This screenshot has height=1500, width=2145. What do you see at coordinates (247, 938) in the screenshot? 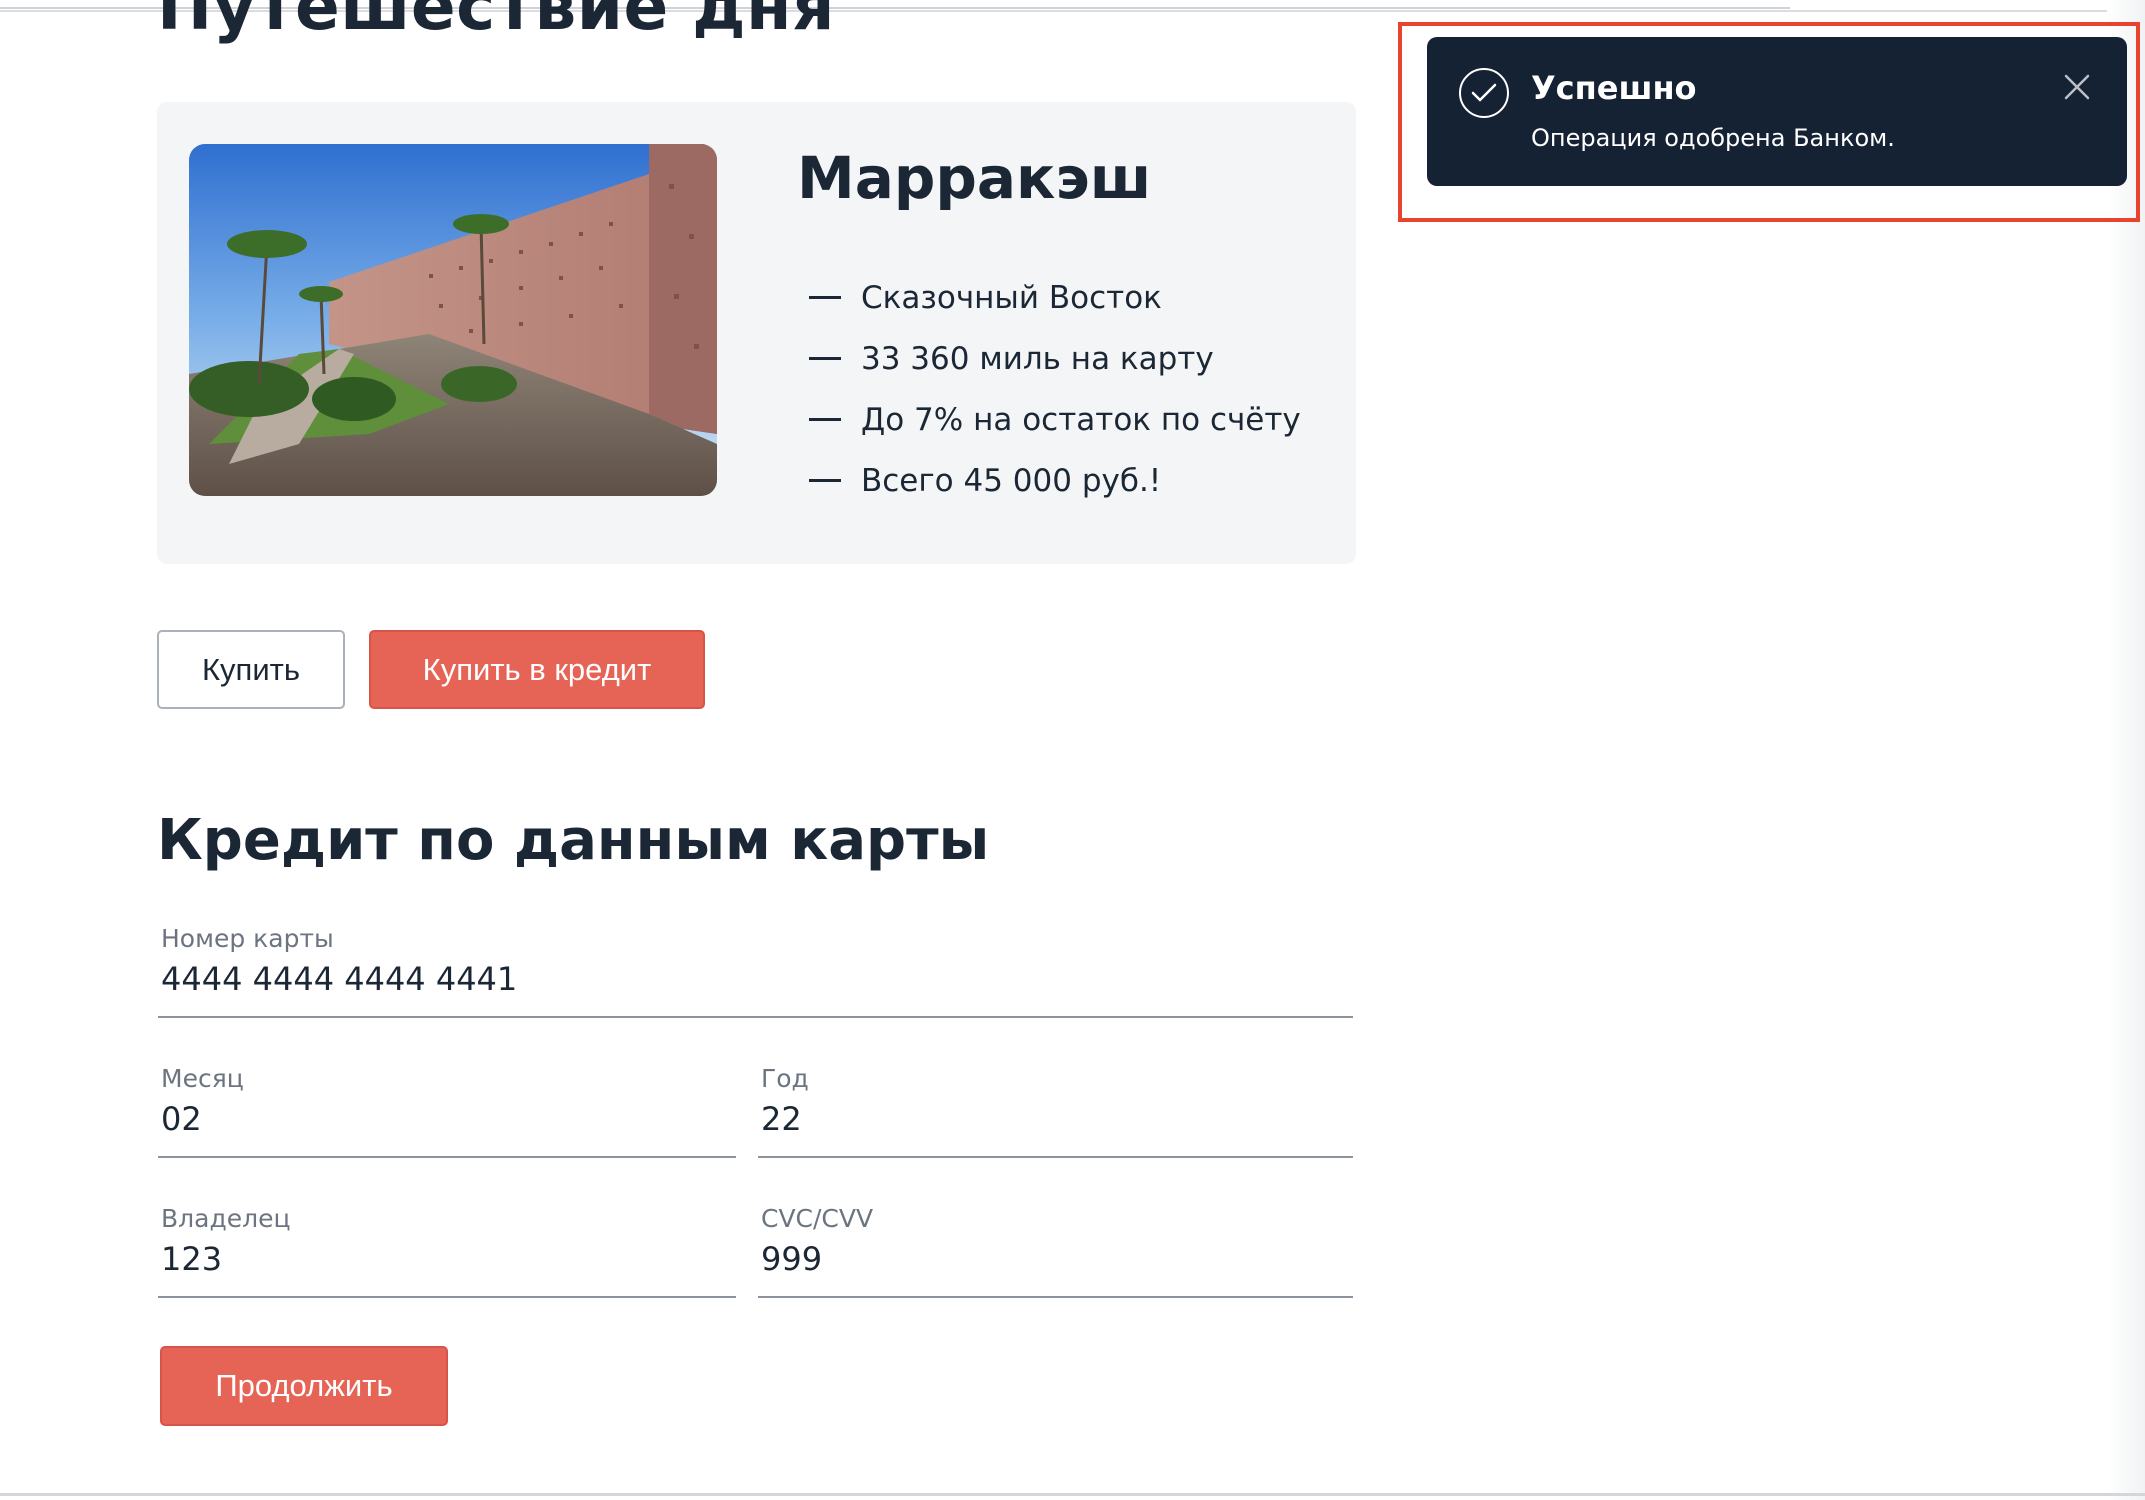
I see `card-number-label: Номер карты` at bounding box center [247, 938].